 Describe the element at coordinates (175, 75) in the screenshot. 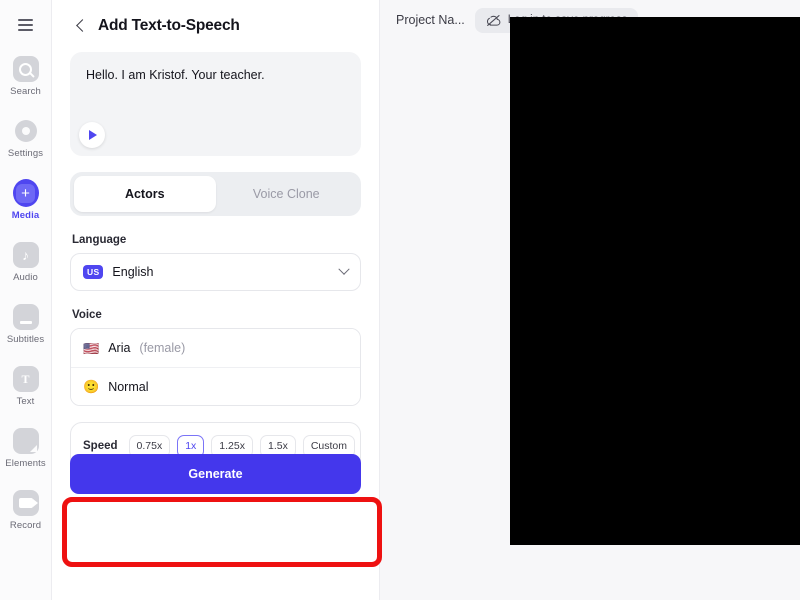

I see `script-text: Hello. I am Kristof. Your teacher.` at that location.